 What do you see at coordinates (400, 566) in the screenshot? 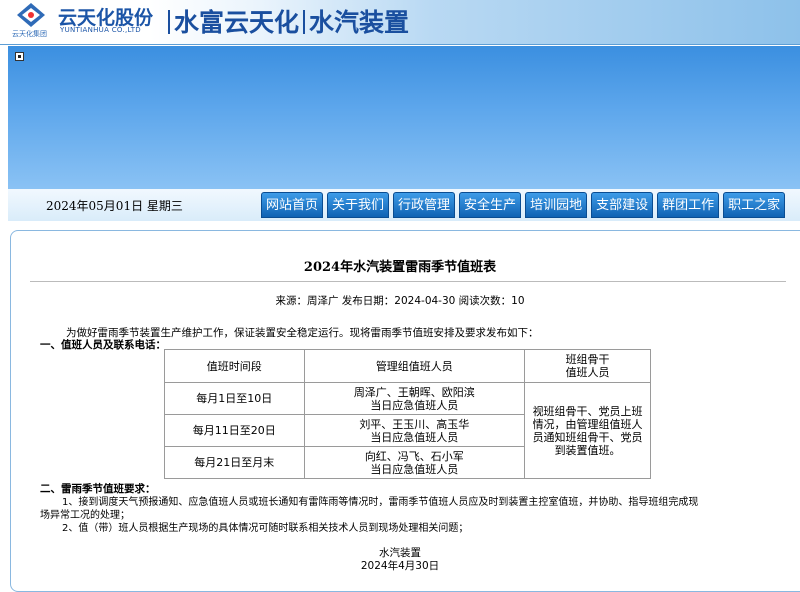
I see `signature-date: 2024年4月30日` at bounding box center [400, 566].